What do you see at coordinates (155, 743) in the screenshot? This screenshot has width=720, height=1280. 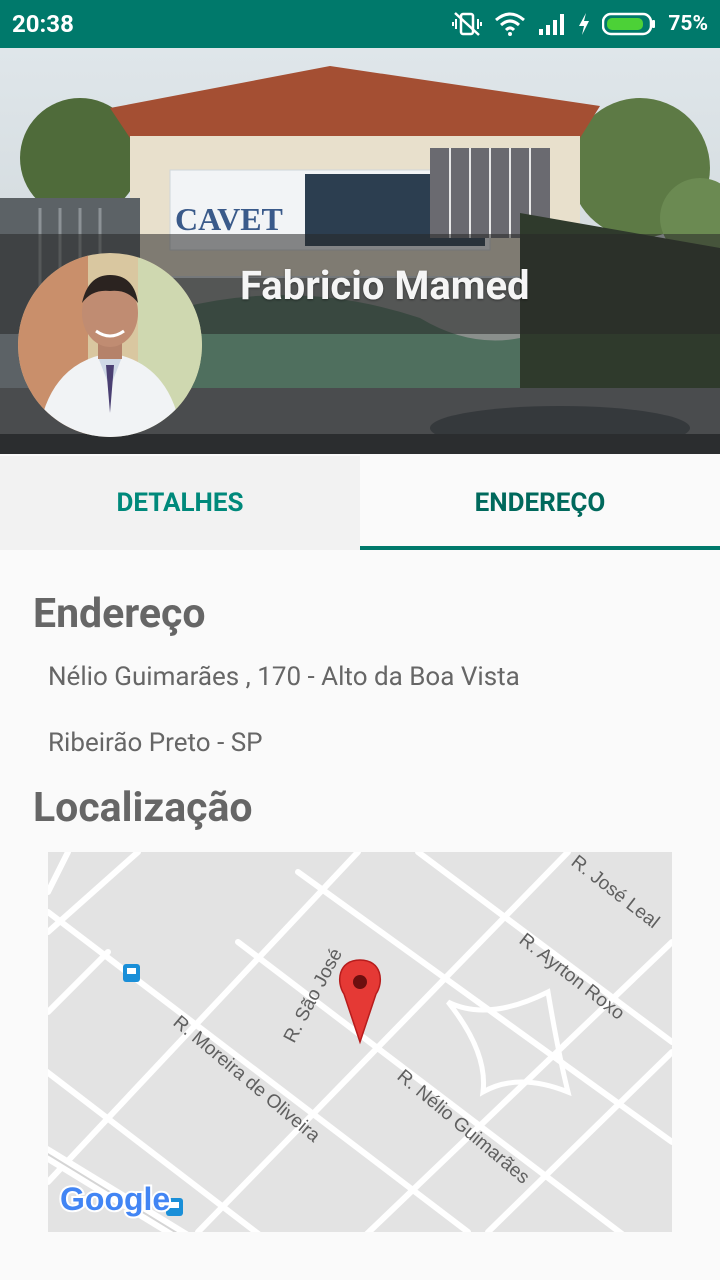 I see `address-line-city: Ribeirão Preto - SP` at bounding box center [155, 743].